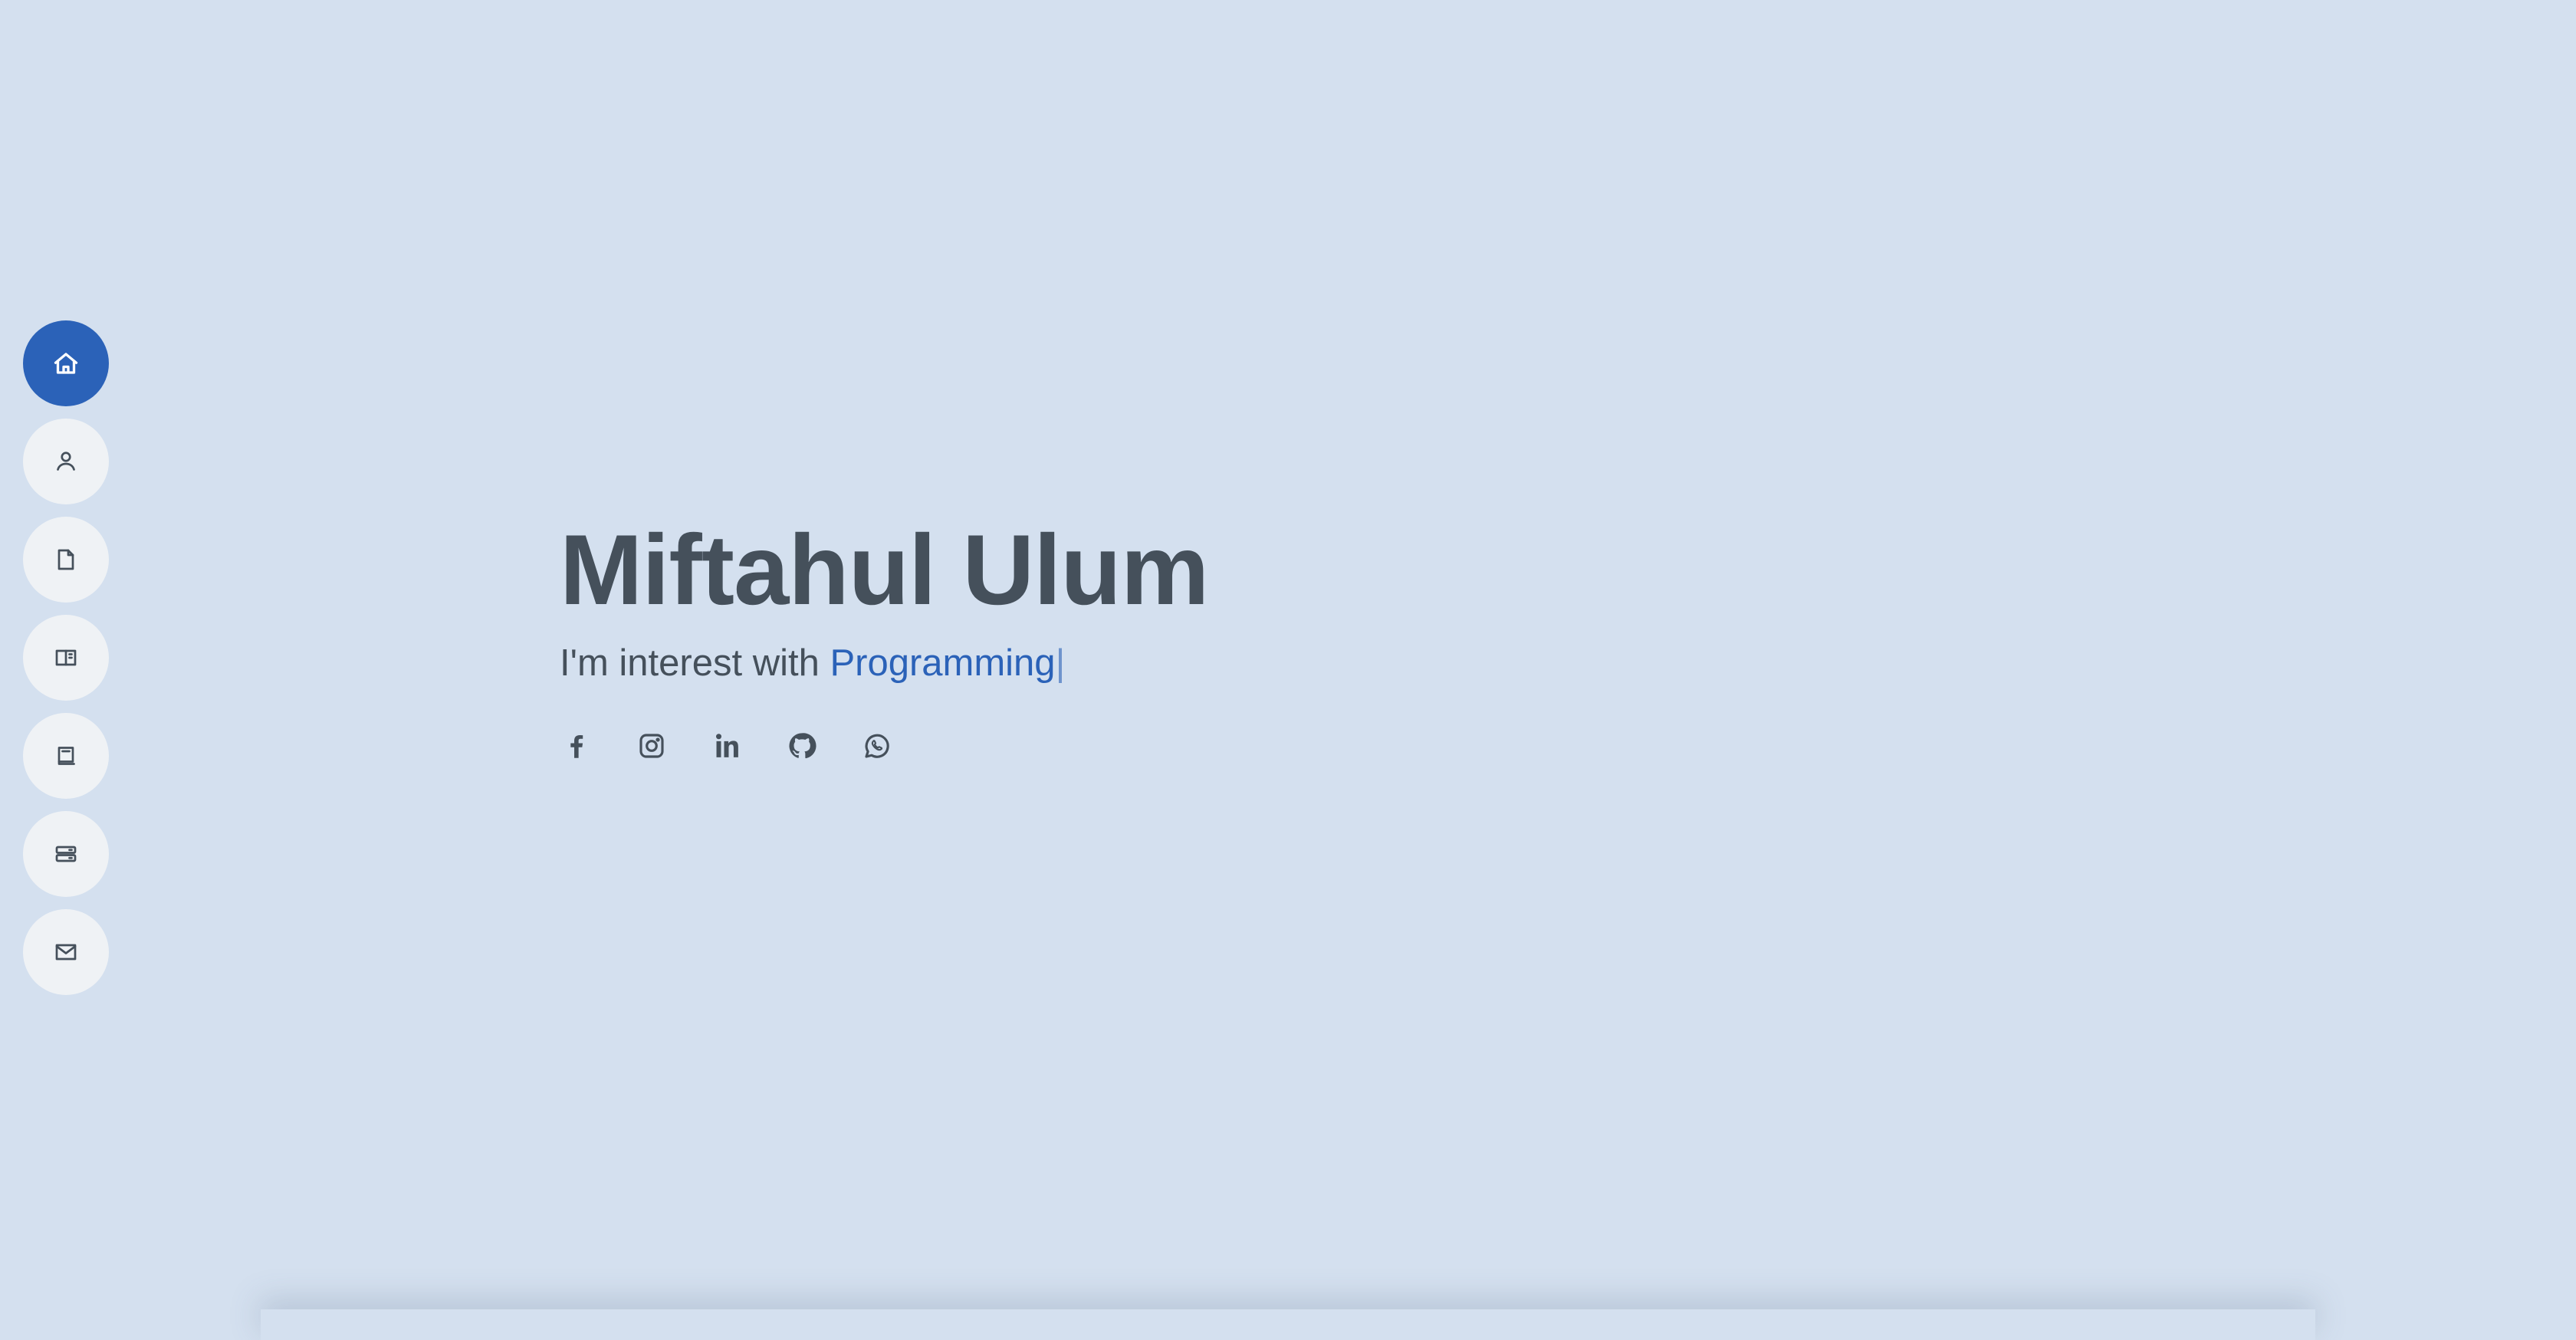 This screenshot has width=2576, height=1340. I want to click on subtitle-prefix: I'm interest with, so click(695, 663).